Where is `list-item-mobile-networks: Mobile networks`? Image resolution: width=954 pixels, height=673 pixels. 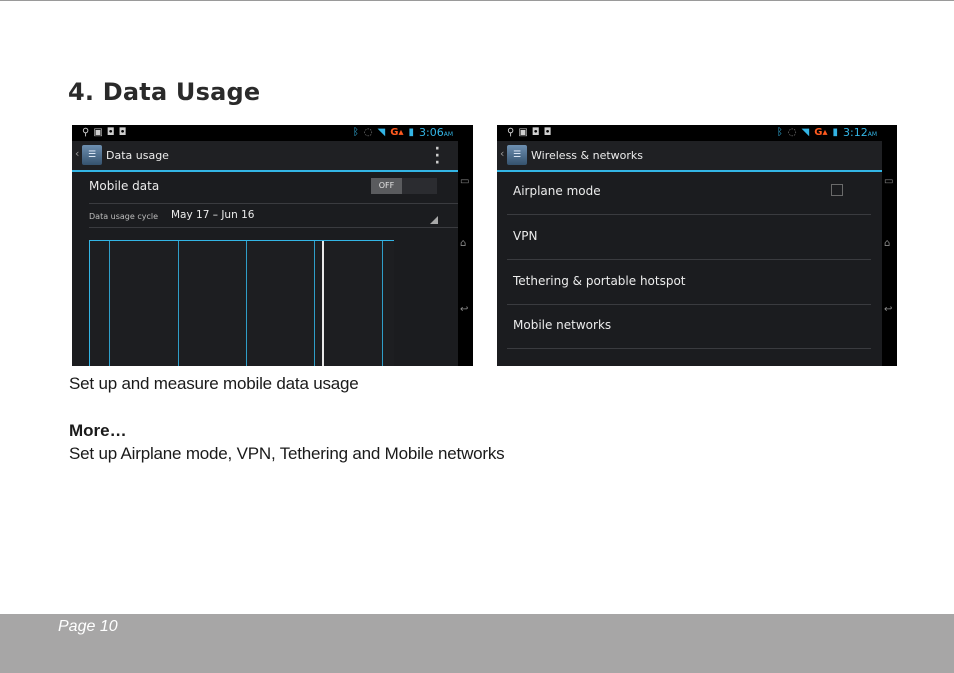
list-item-mobile-networks: Mobile networks is located at coordinates (689, 326).